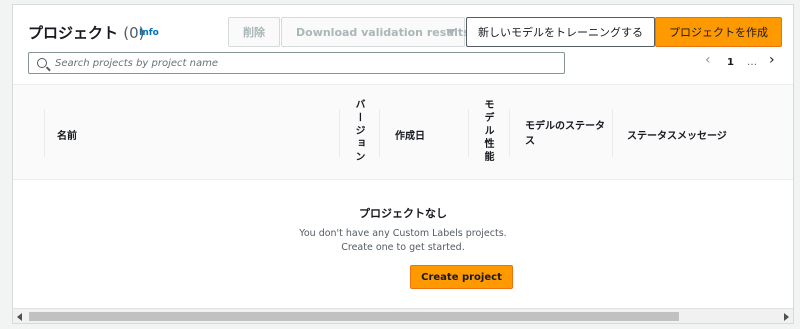  Describe the element at coordinates (383, 32) in the screenshot. I see `download-label: Download validation results` at that location.